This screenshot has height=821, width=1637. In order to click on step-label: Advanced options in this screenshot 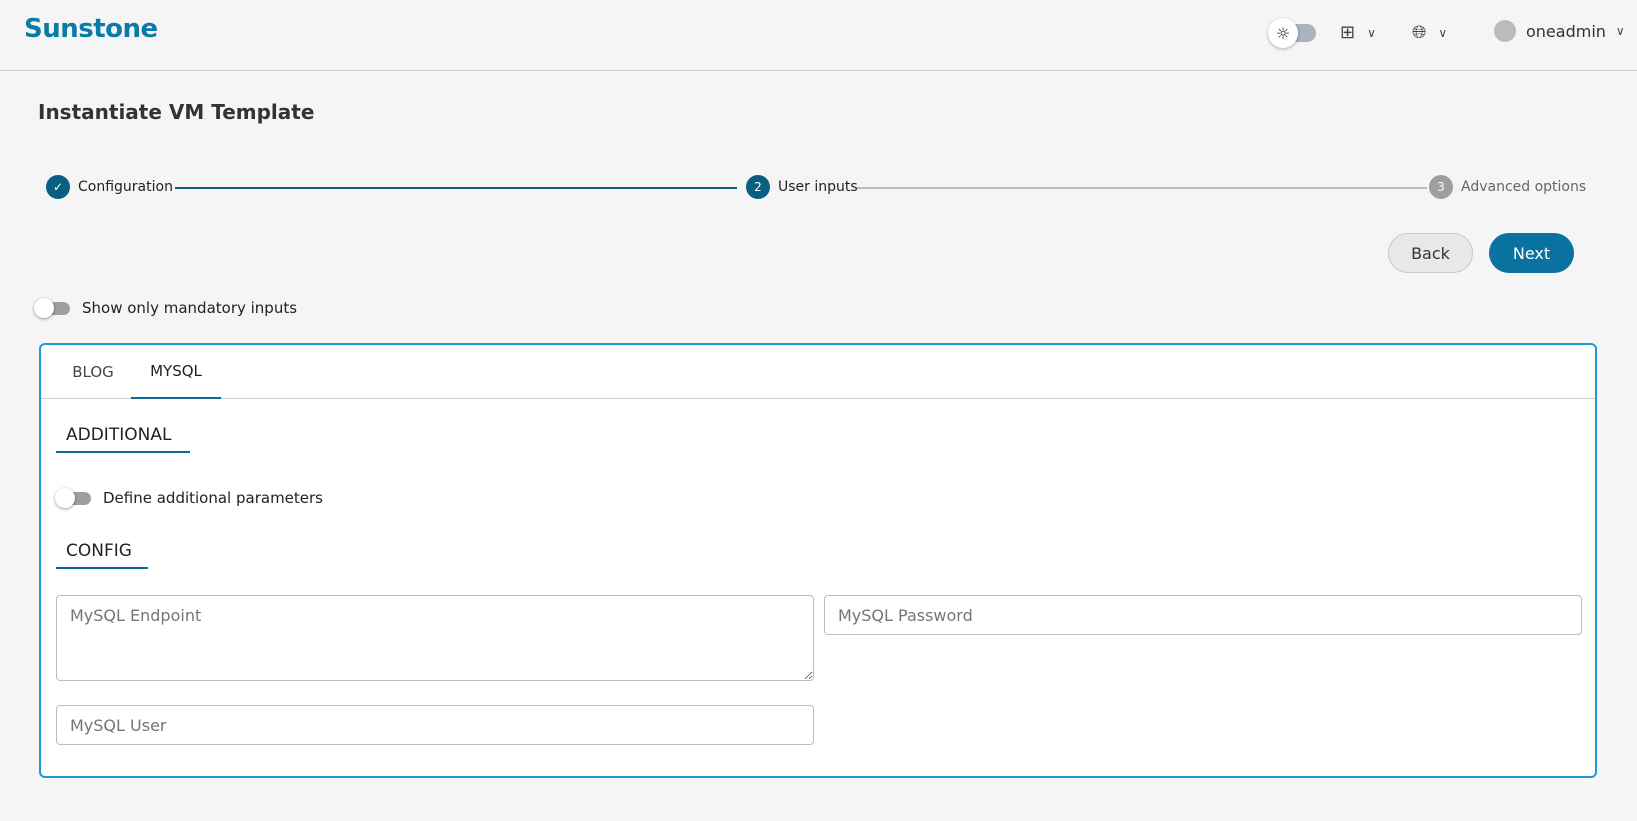, I will do `click(1524, 187)`.